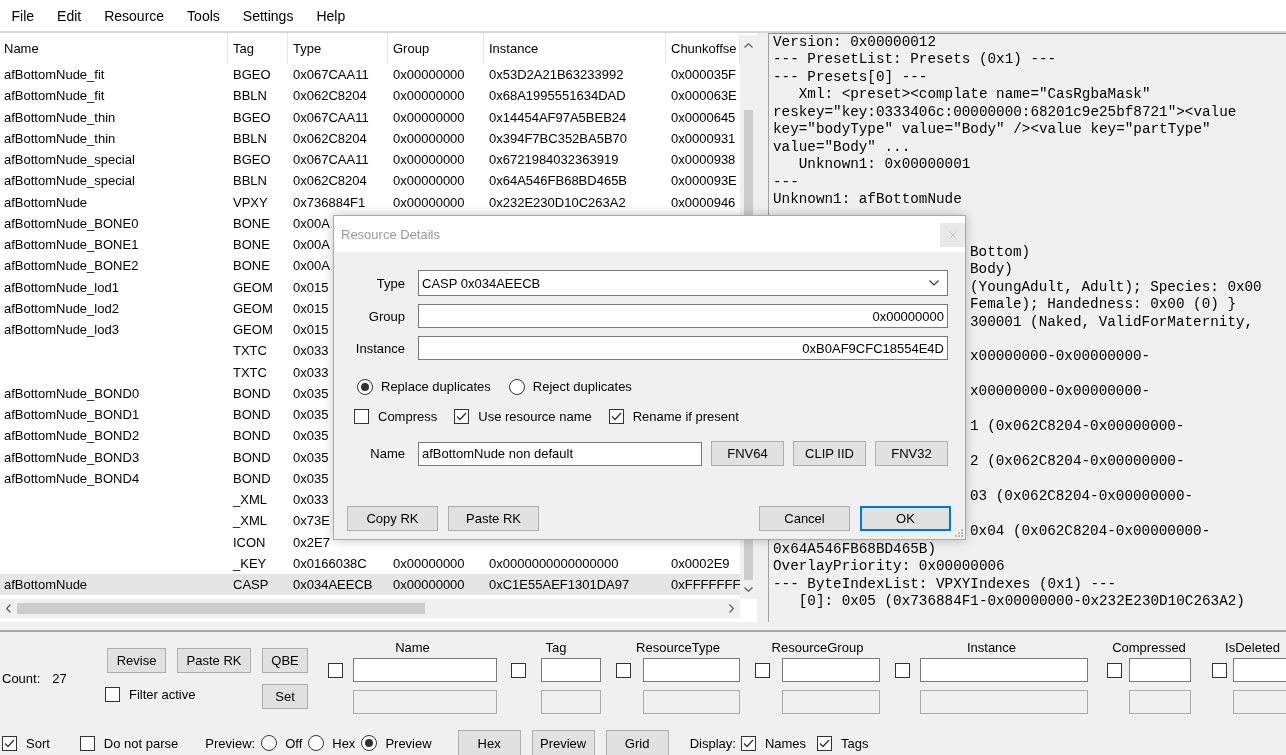 Image resolution: width=1286 pixels, height=755 pixels. I want to click on dialog-button: OK, so click(905, 518).